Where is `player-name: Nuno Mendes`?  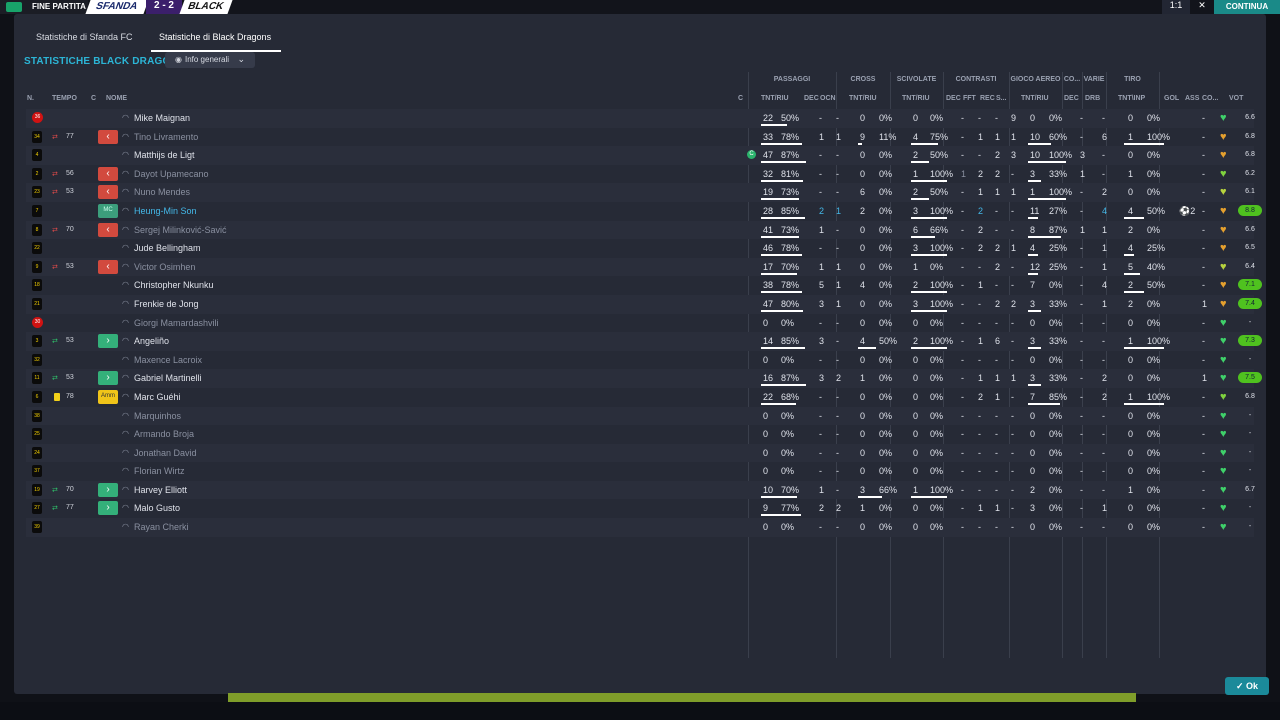 player-name: Nuno Mendes is located at coordinates (162, 192).